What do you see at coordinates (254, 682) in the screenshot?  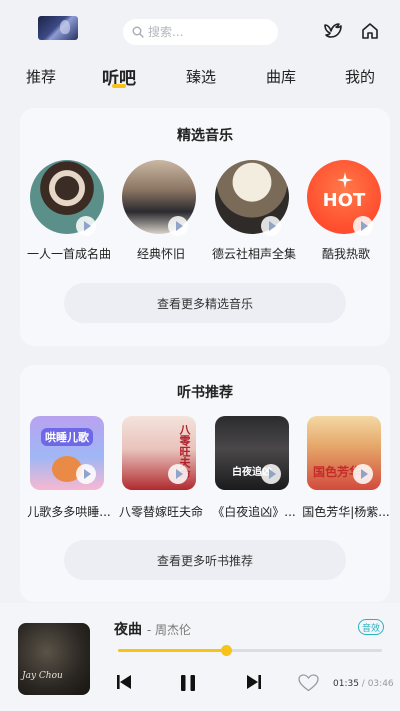 I see `next-icon` at bounding box center [254, 682].